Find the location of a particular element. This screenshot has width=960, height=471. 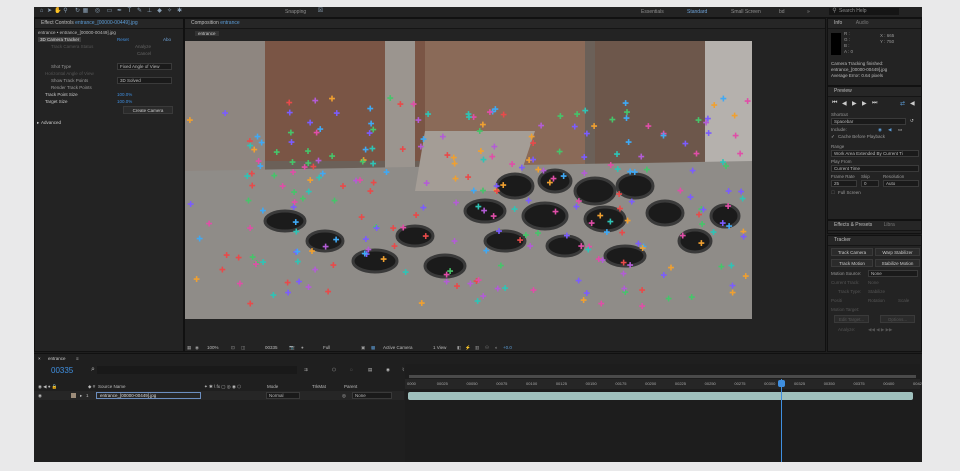

eraser-icon: ◆ is located at coordinates (159, 11).